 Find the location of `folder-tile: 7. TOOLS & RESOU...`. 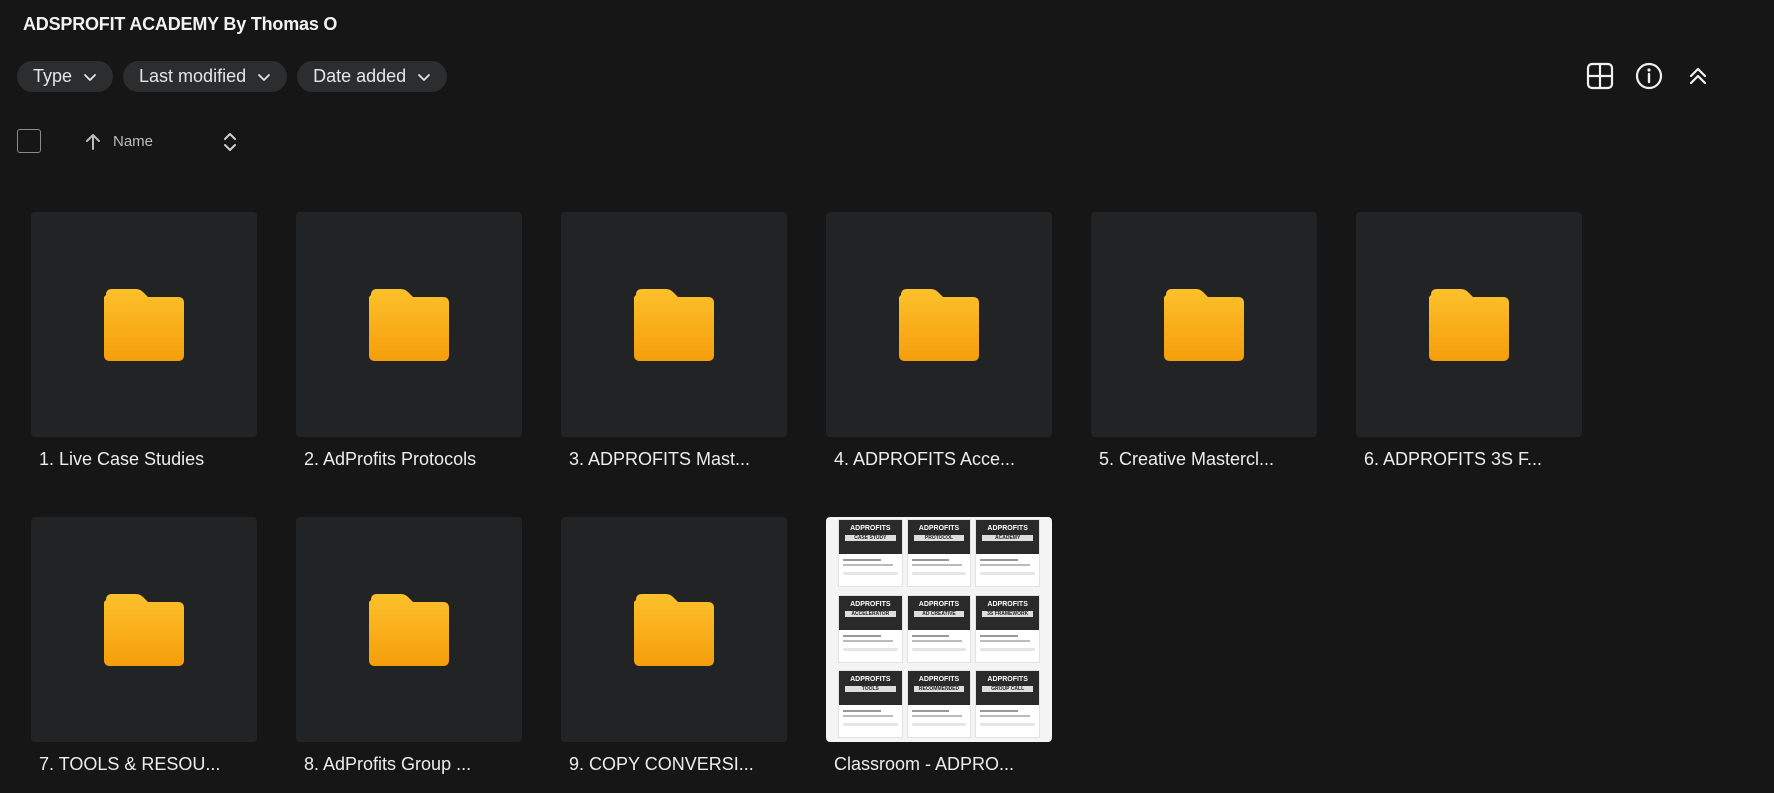

folder-tile: 7. TOOLS & RESOU... is located at coordinates (144, 646).